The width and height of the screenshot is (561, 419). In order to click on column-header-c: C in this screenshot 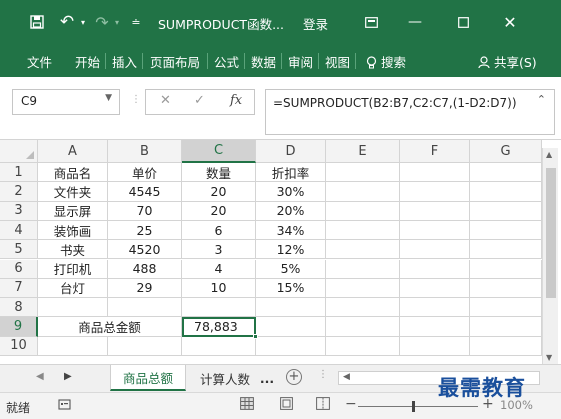, I will do `click(219, 151)`.